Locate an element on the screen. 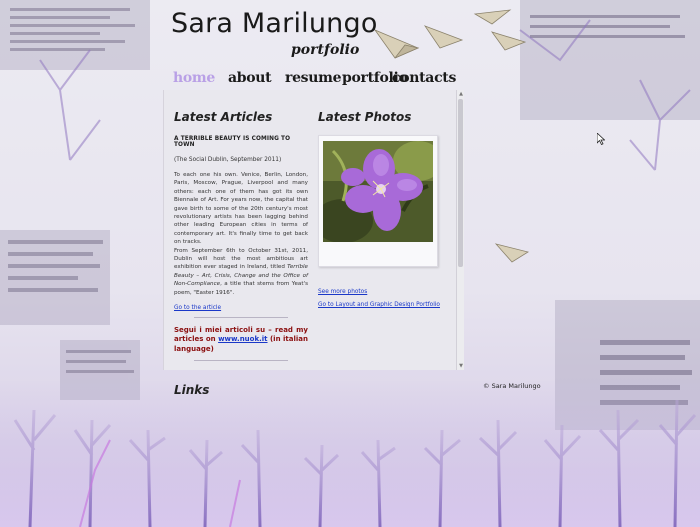  article-title: A TERRIBLE BEAUTY IS COMING TO TOWN is located at coordinates (232, 142).